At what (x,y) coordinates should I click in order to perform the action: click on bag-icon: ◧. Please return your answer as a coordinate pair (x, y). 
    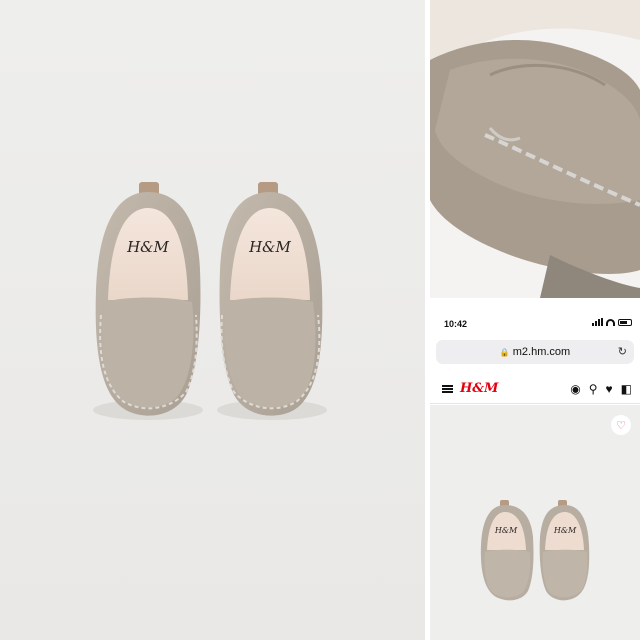
    Looking at the image, I should click on (626, 389).